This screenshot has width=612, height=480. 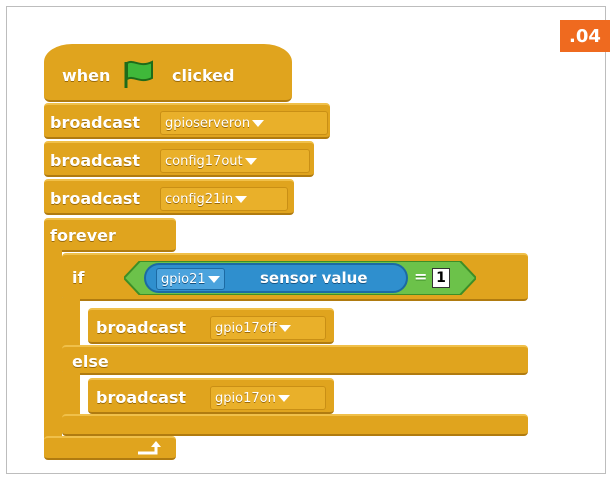 I want to click on sensor-name: gpio21, so click(x=183, y=279).